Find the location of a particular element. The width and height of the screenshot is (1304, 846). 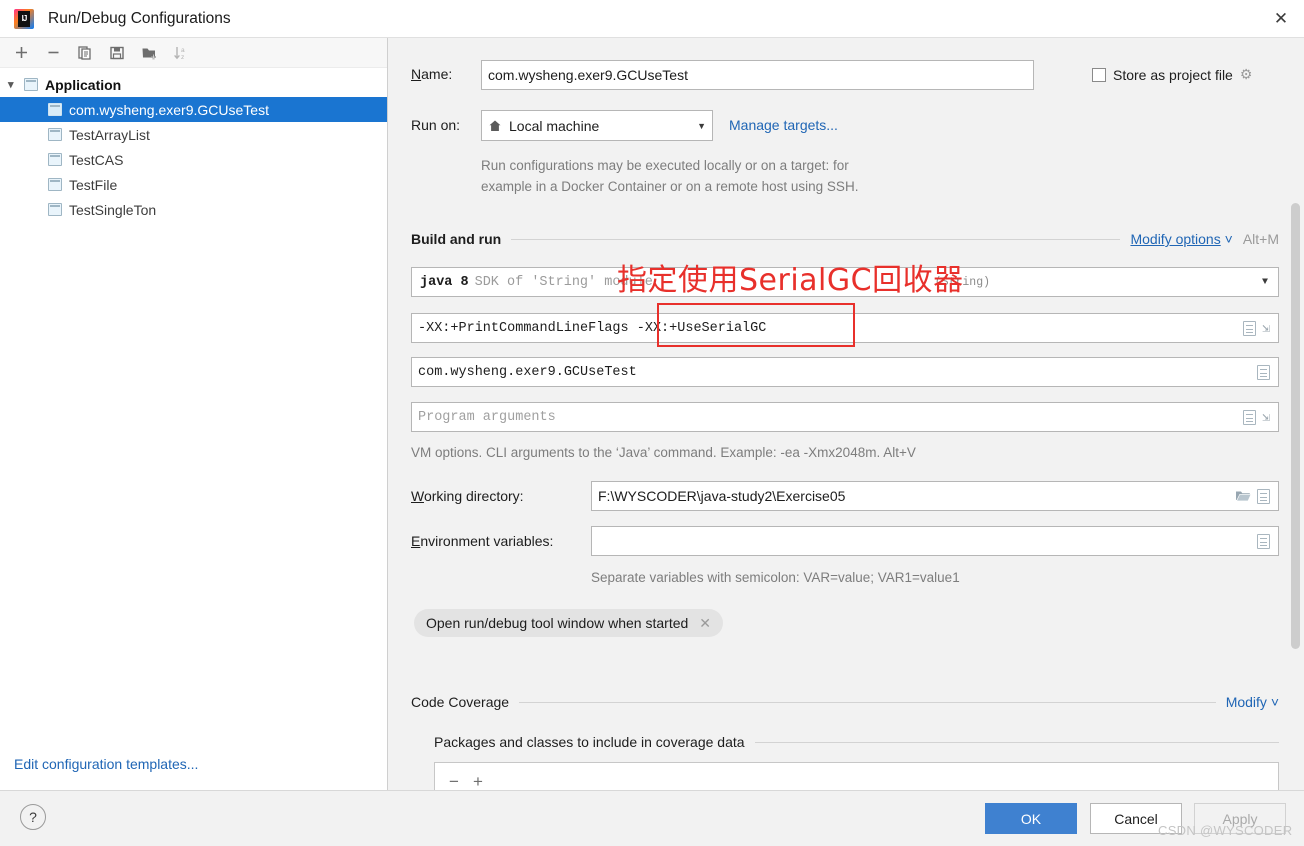

code-coverage-modify-label: Modify is located at coordinates (1246, 702).